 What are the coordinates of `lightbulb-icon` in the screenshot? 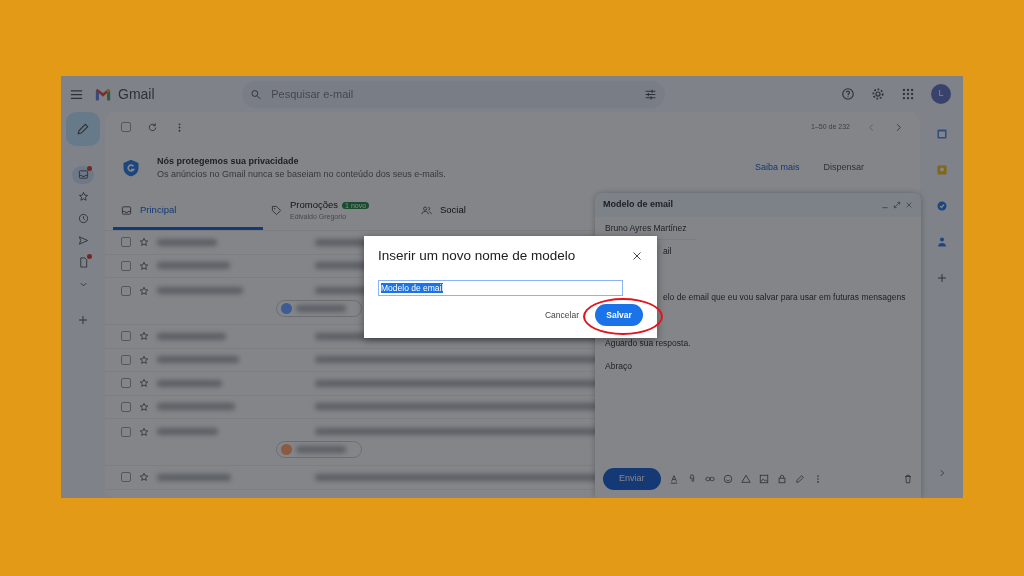 It's located at (941, 170).